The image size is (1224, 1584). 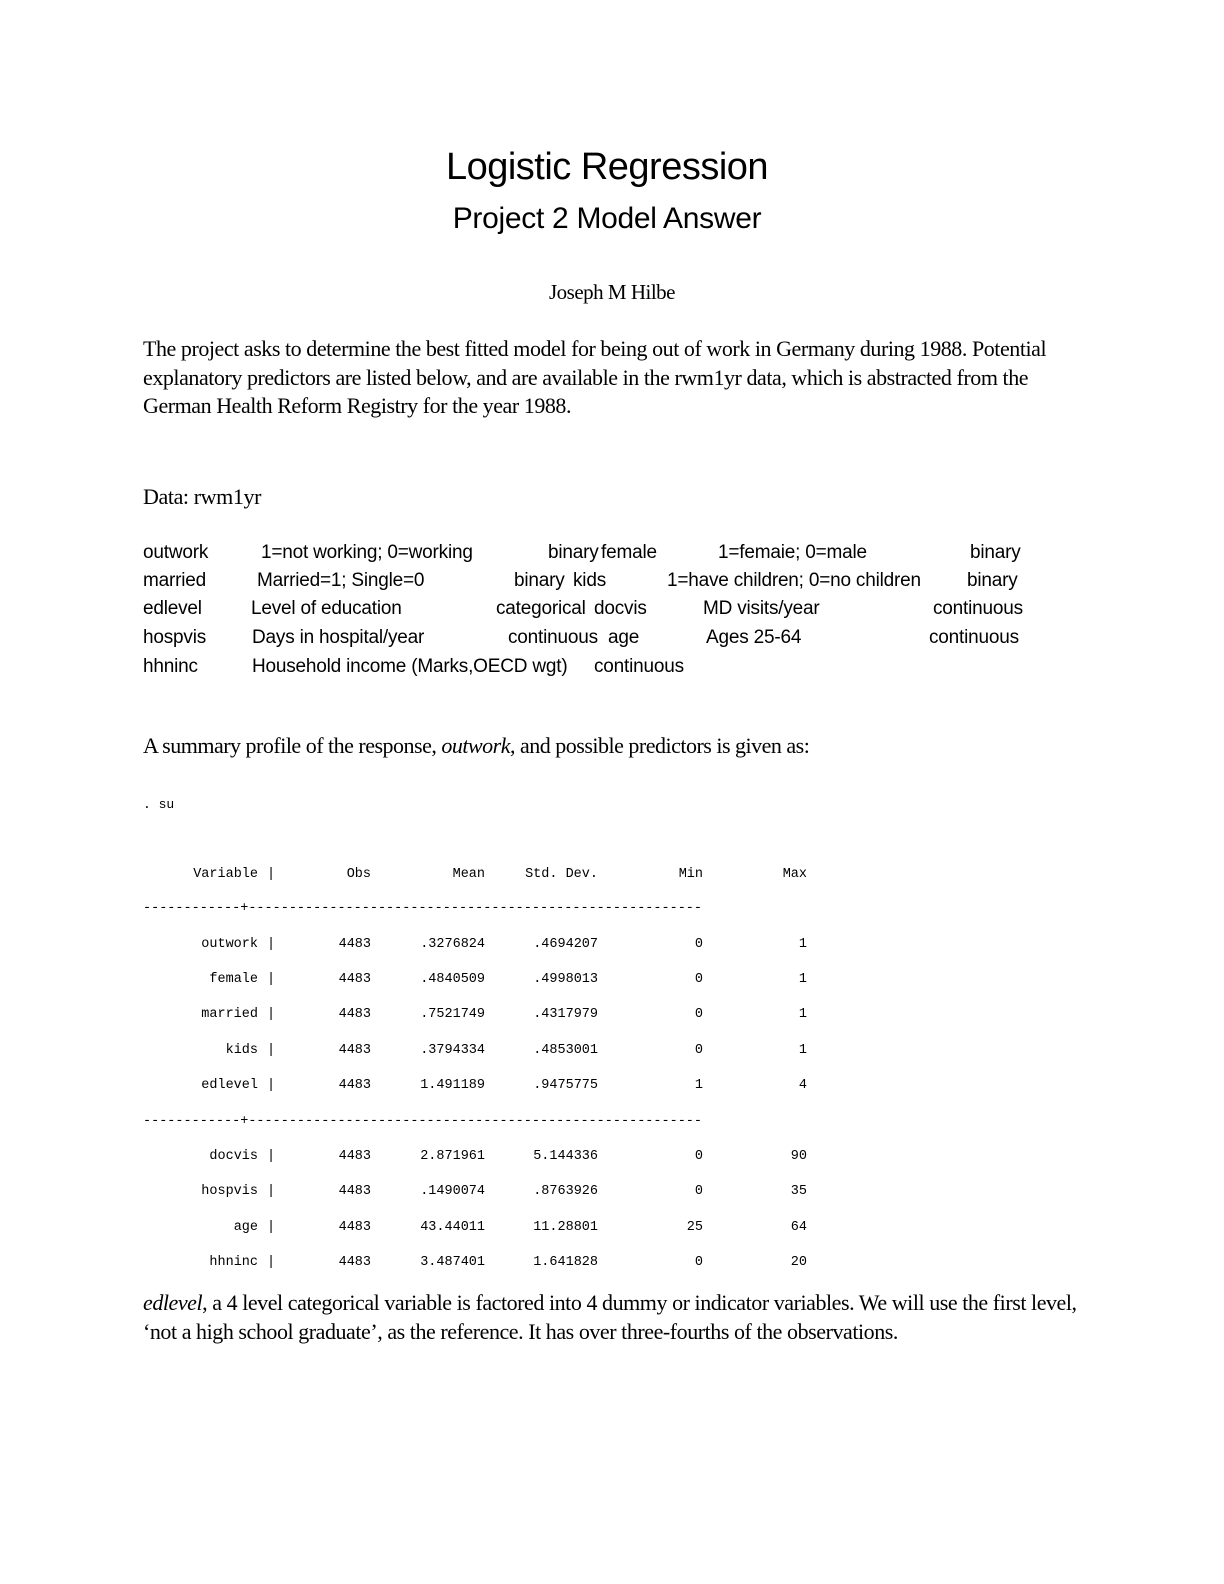 What do you see at coordinates (694, 1227) in the screenshot?
I see `cell-min: 25` at bounding box center [694, 1227].